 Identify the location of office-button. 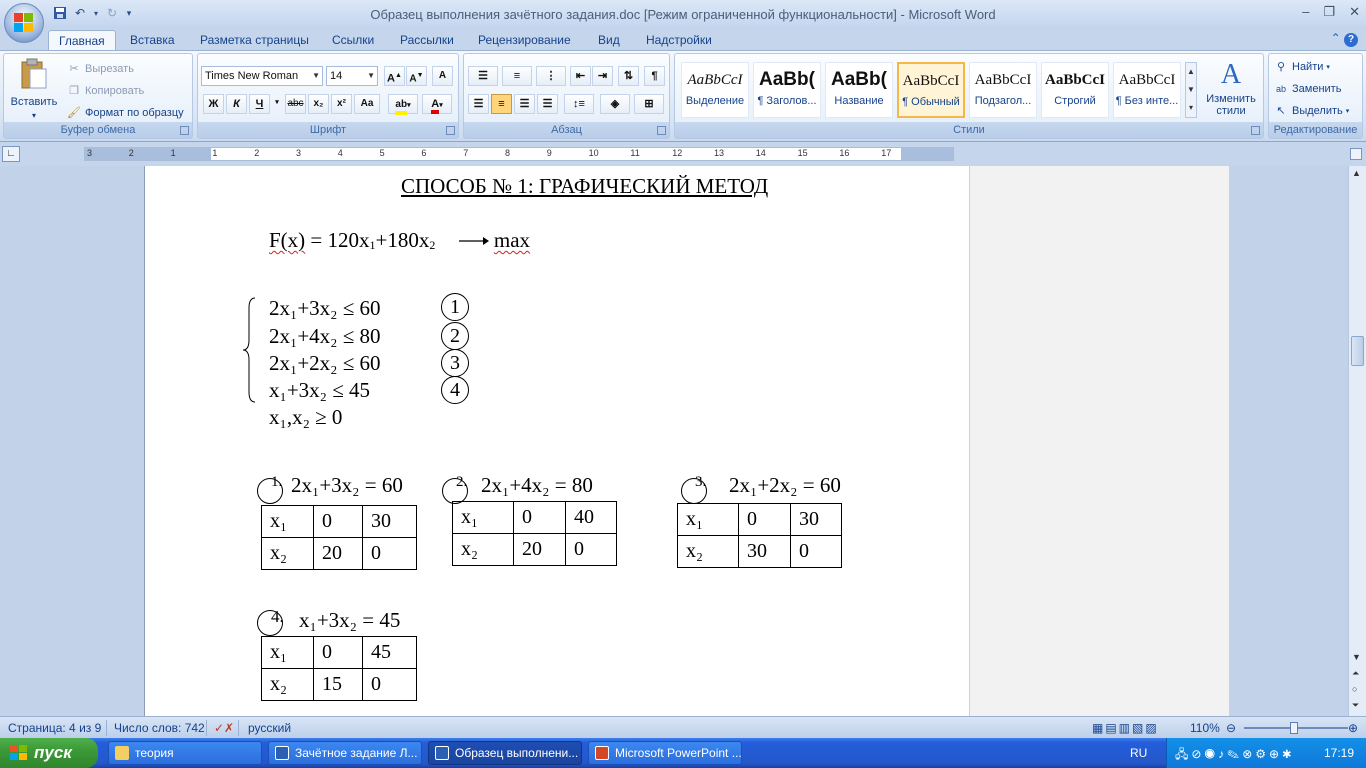
(24, 23).